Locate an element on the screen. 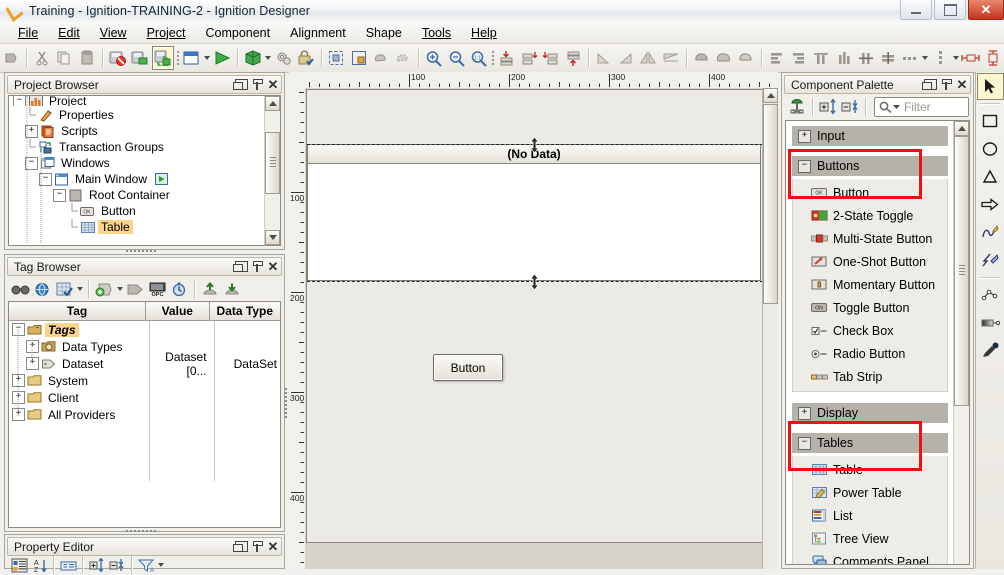 The image size is (1004, 575). lock-icon is located at coordinates (306, 58).